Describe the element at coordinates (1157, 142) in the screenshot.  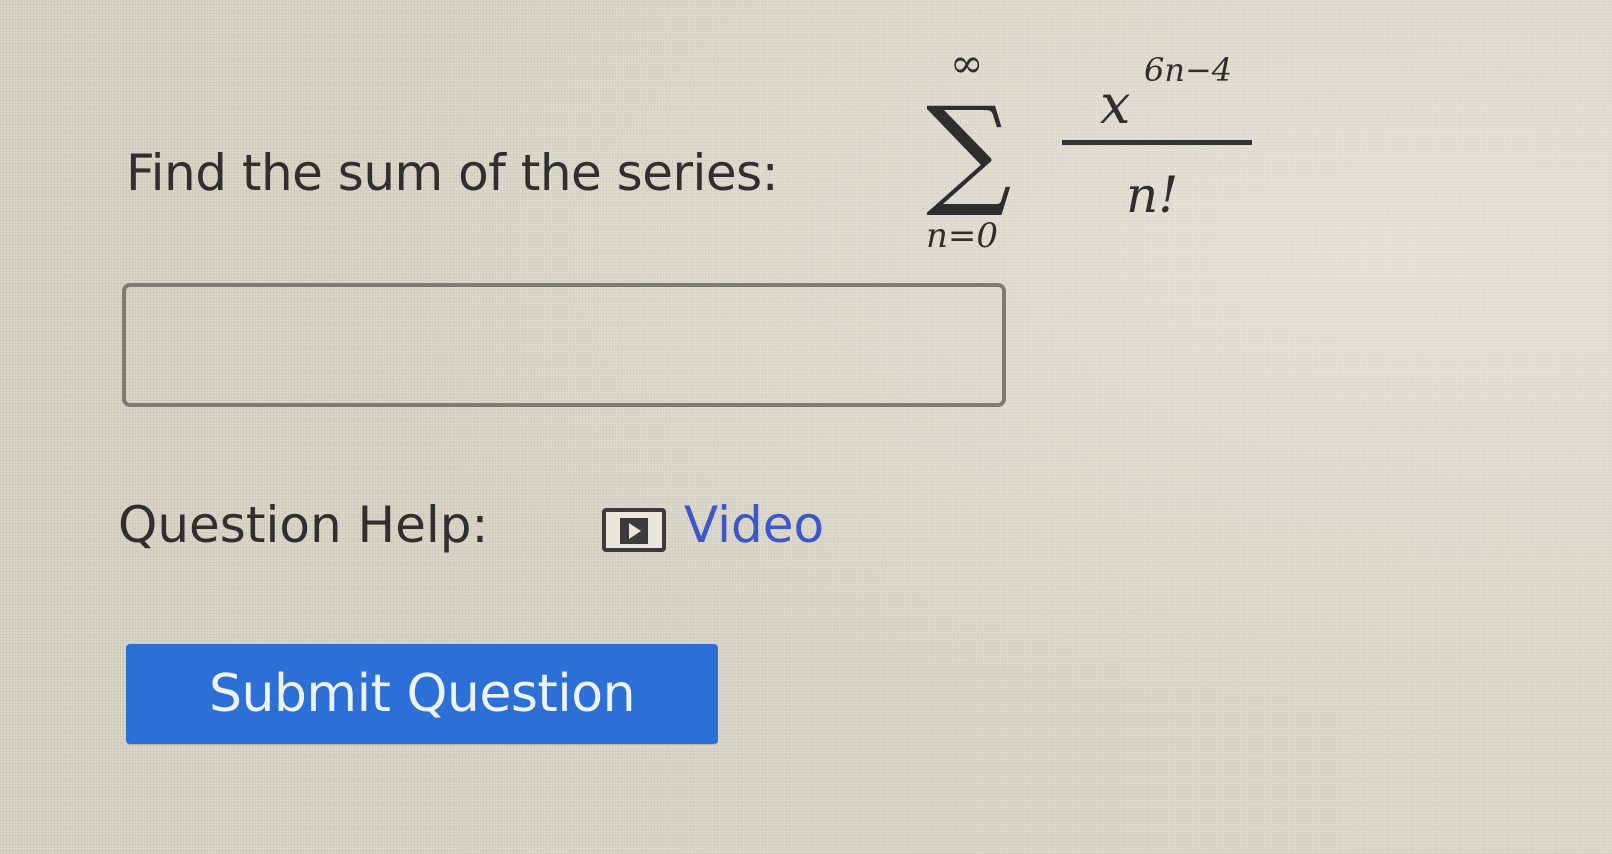
I see `fraction-bar` at that location.